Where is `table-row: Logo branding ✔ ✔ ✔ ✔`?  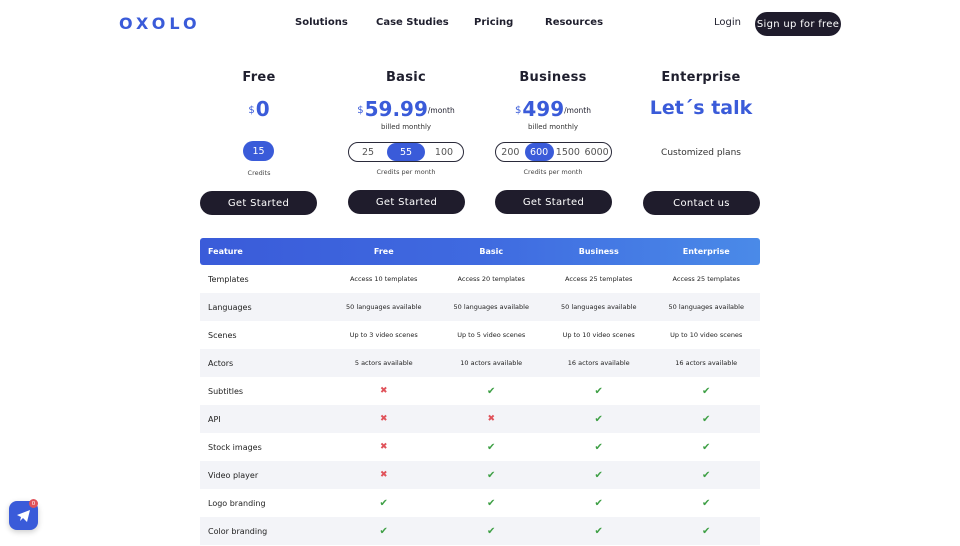 table-row: Logo branding ✔ ✔ ✔ ✔ is located at coordinates (480, 503).